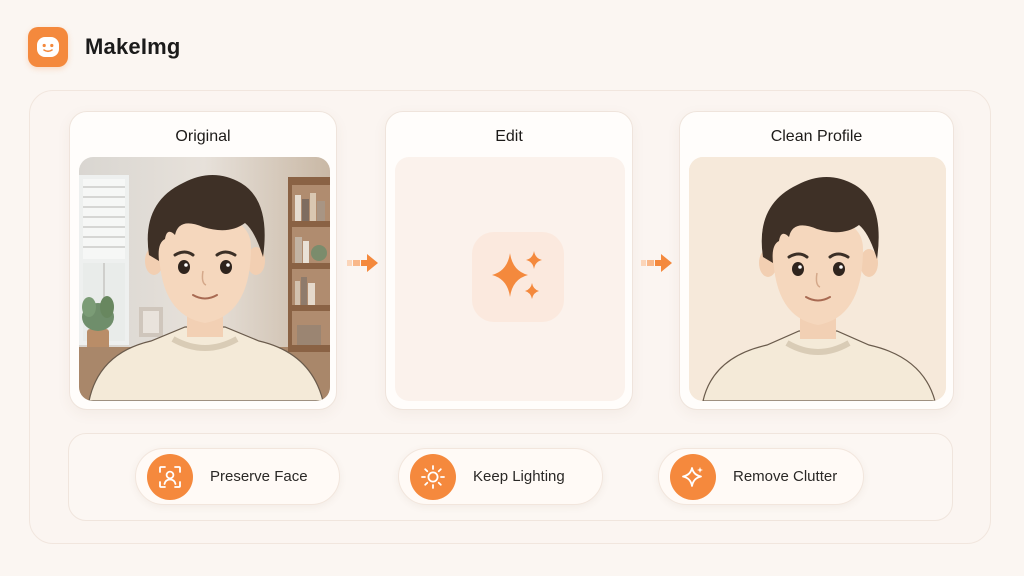  I want to click on clean-profile-card: Clean Profile, so click(816, 260).